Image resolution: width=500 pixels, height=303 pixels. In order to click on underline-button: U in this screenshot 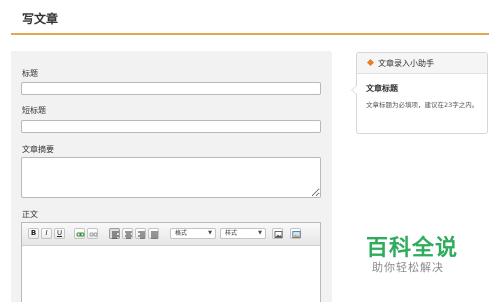, I will do `click(59, 233)`.